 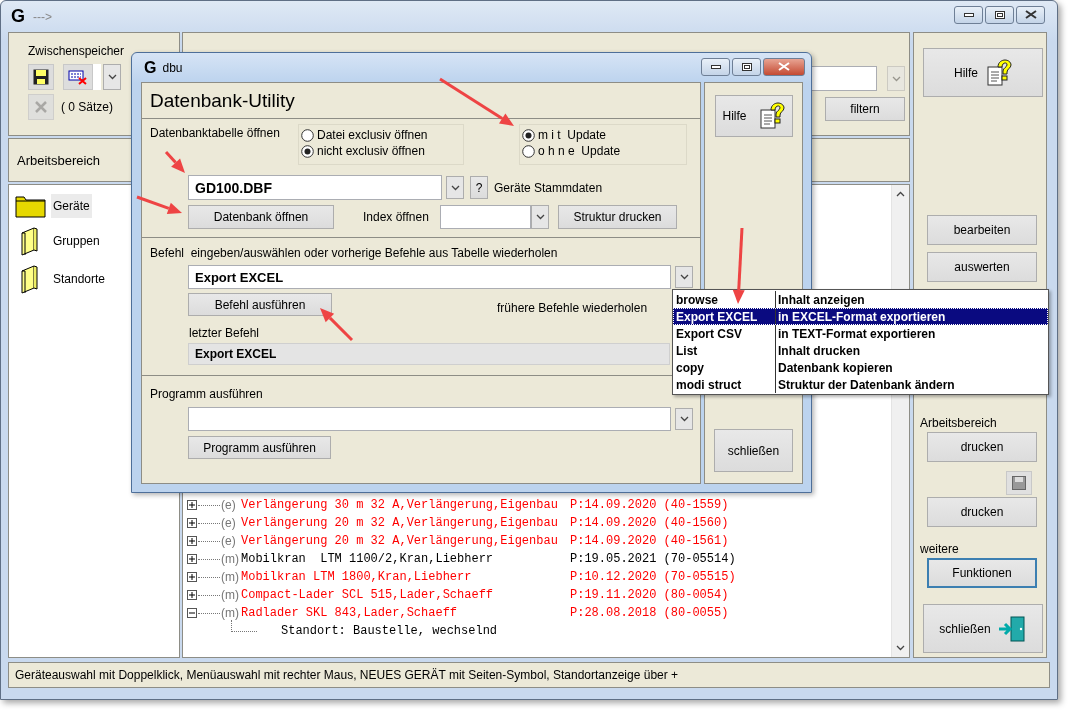 What do you see at coordinates (900, 648) in the screenshot?
I see `scroll-down-icon` at bounding box center [900, 648].